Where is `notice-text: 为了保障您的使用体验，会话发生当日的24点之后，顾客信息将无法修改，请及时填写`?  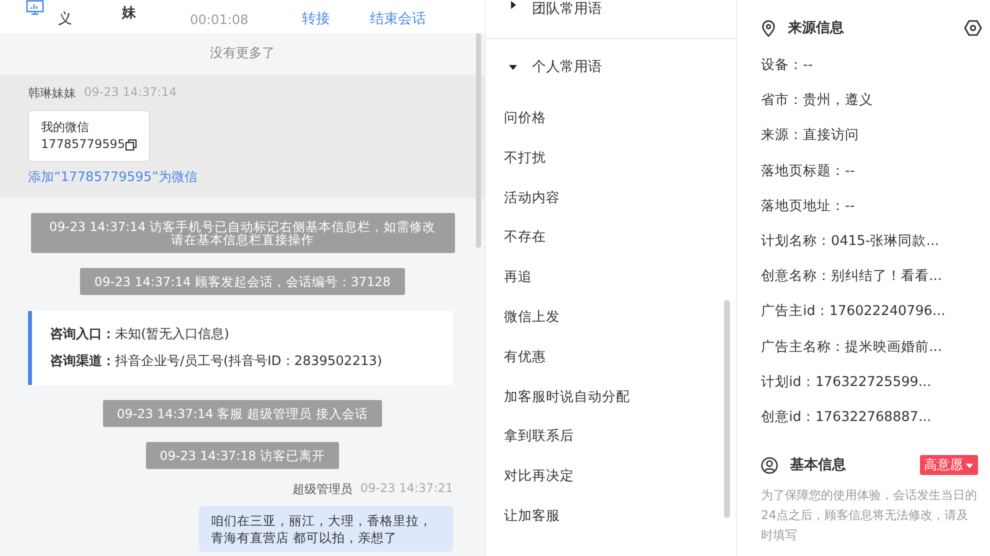 notice-text: 为了保障您的使用体验，会话发生当日的24点之后，顾客信息将无法修改，请及时填写 is located at coordinates (869, 515).